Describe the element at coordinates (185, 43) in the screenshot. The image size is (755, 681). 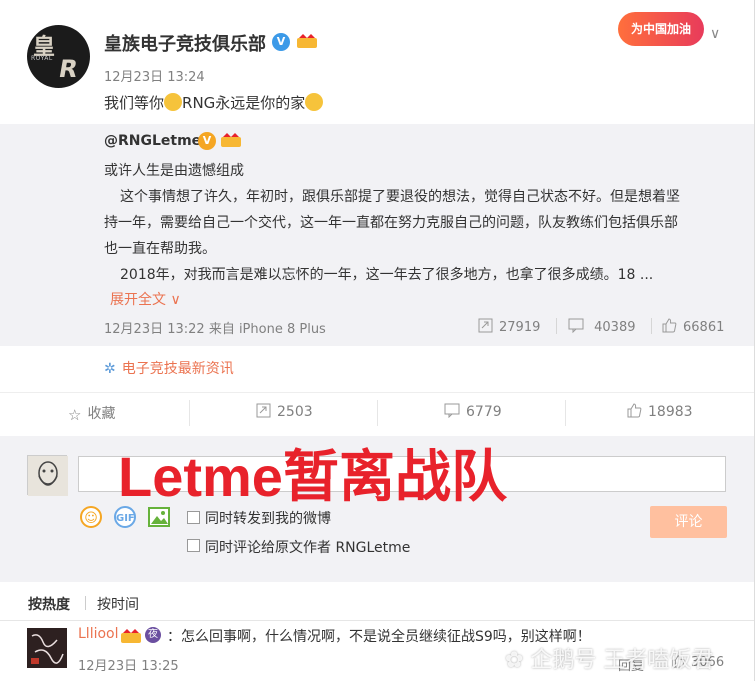
I see `author-name: 皇族电子竞技俱乐部` at that location.